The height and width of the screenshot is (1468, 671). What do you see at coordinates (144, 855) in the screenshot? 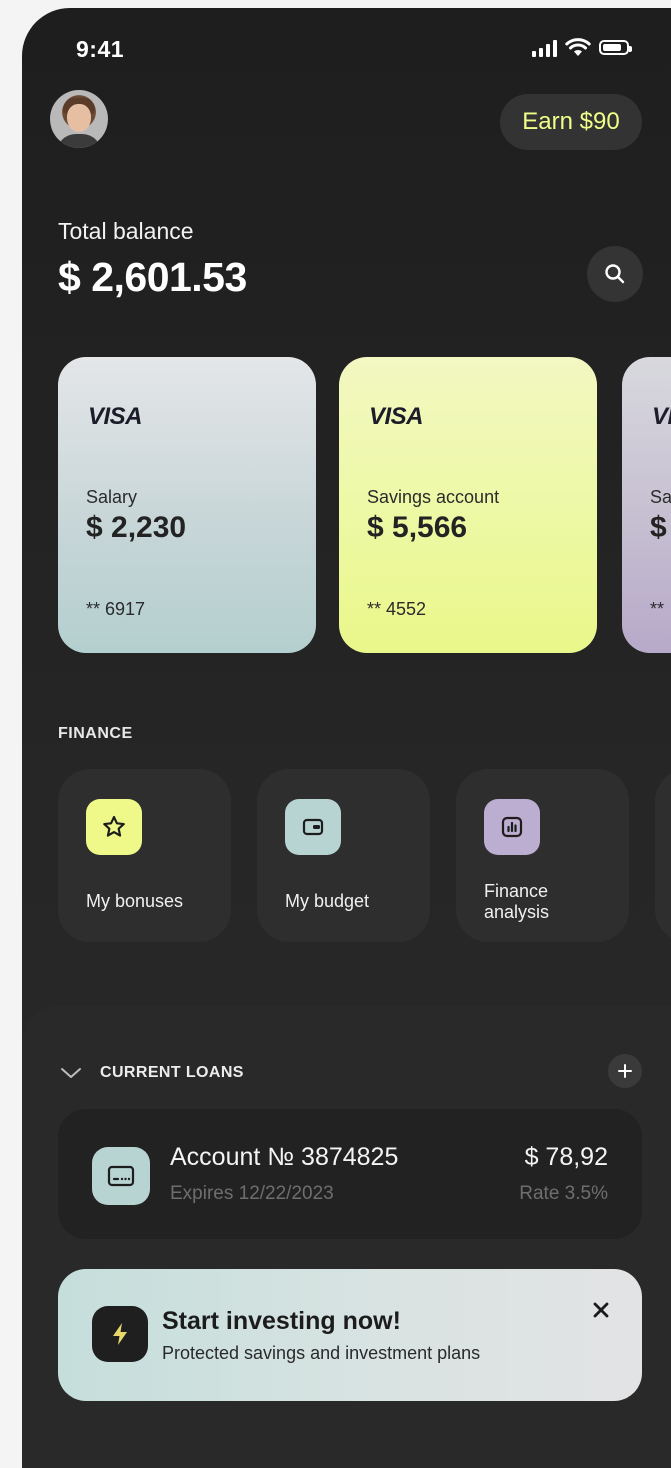
I see `tile-my-bonuses: My bonuses` at bounding box center [144, 855].